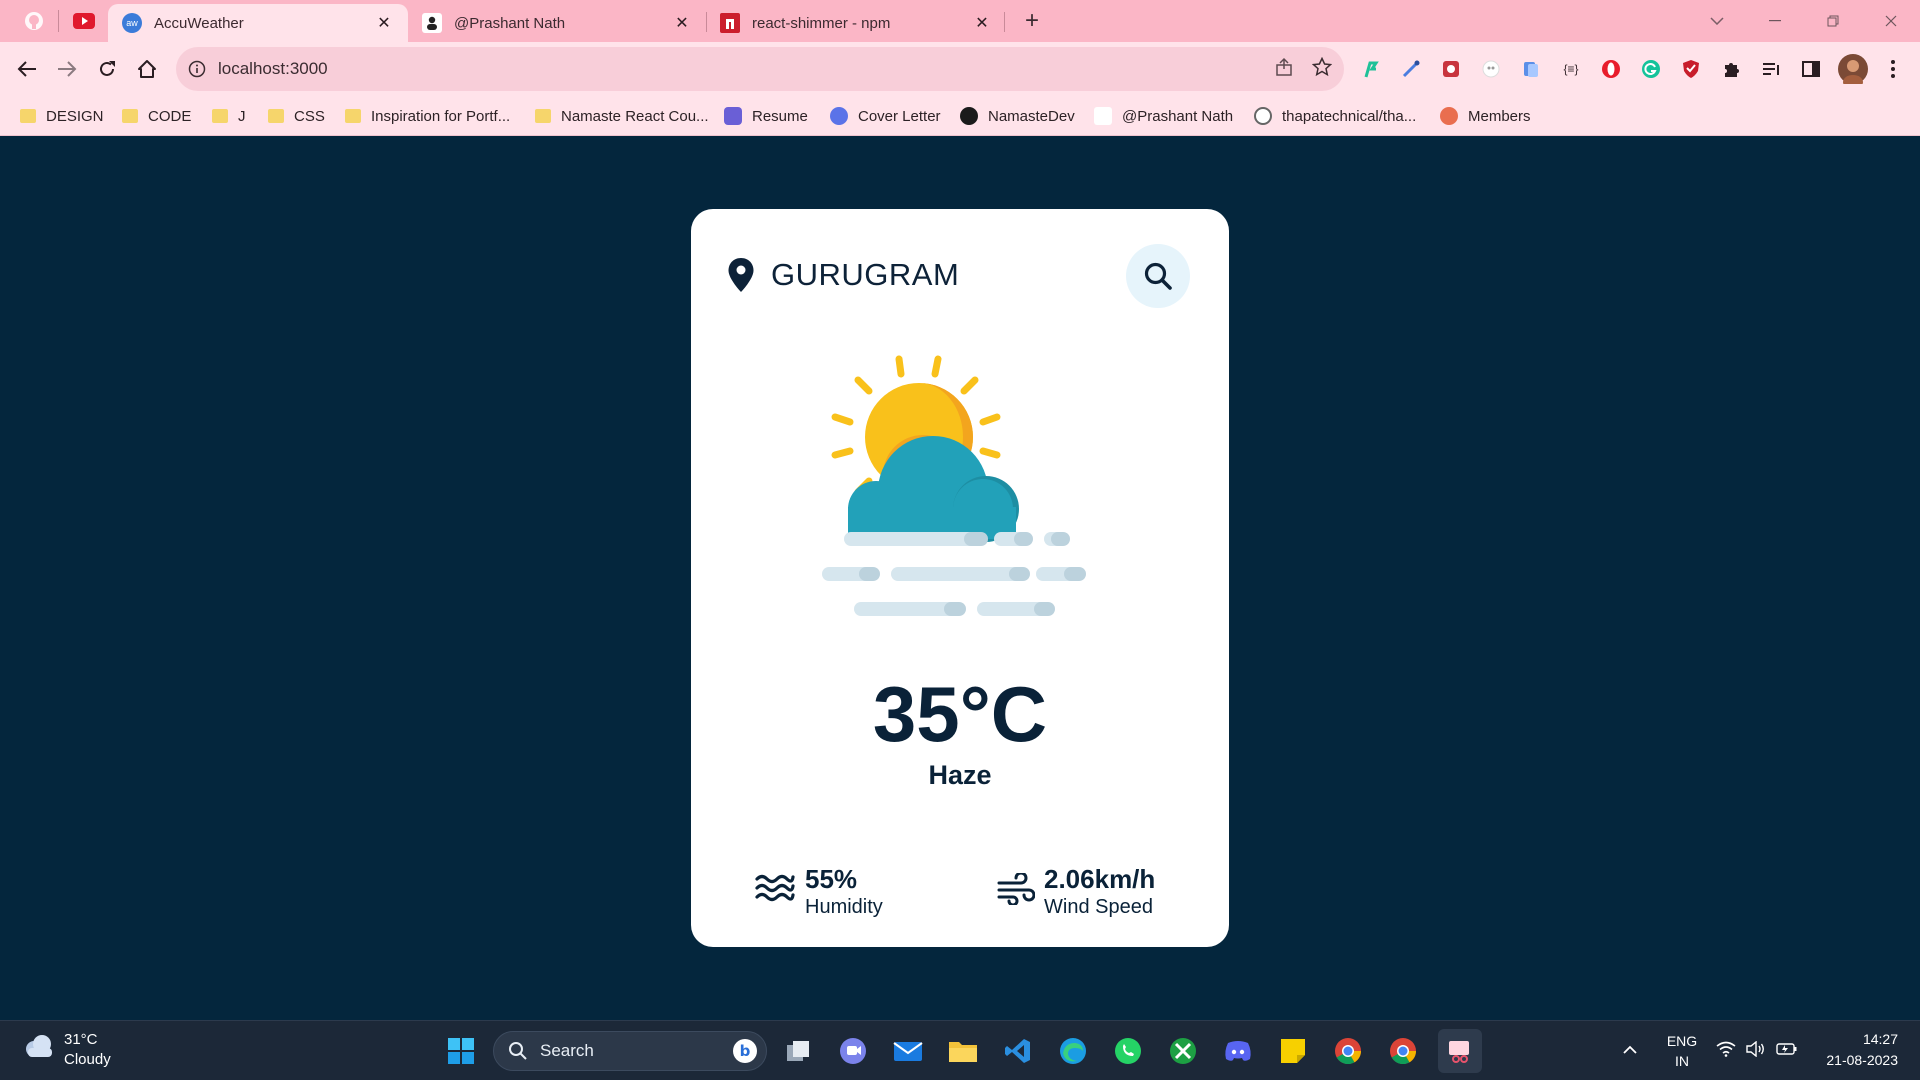 This screenshot has height=1080, width=1920. What do you see at coordinates (1293, 1051) in the screenshot?
I see `sticky-notes-icon` at bounding box center [1293, 1051].